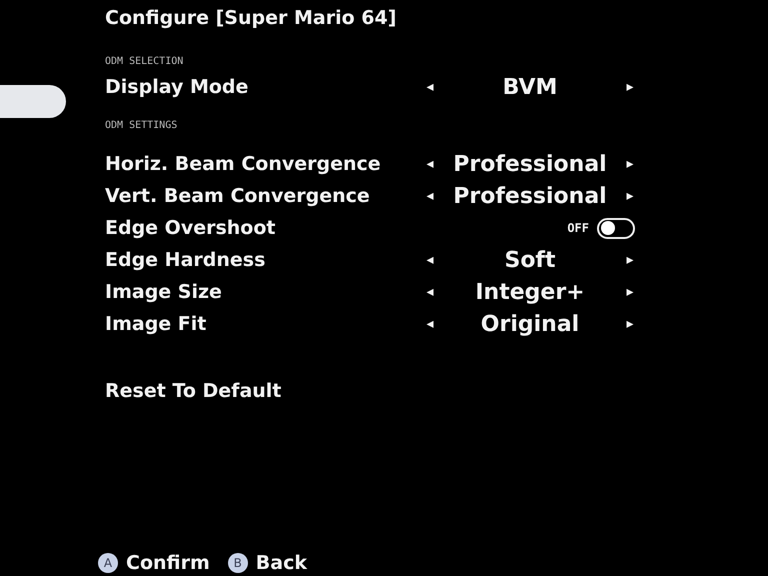 This screenshot has width=768, height=576. Describe the element at coordinates (108, 563) in the screenshot. I see `controller-button-icon: A` at that location.